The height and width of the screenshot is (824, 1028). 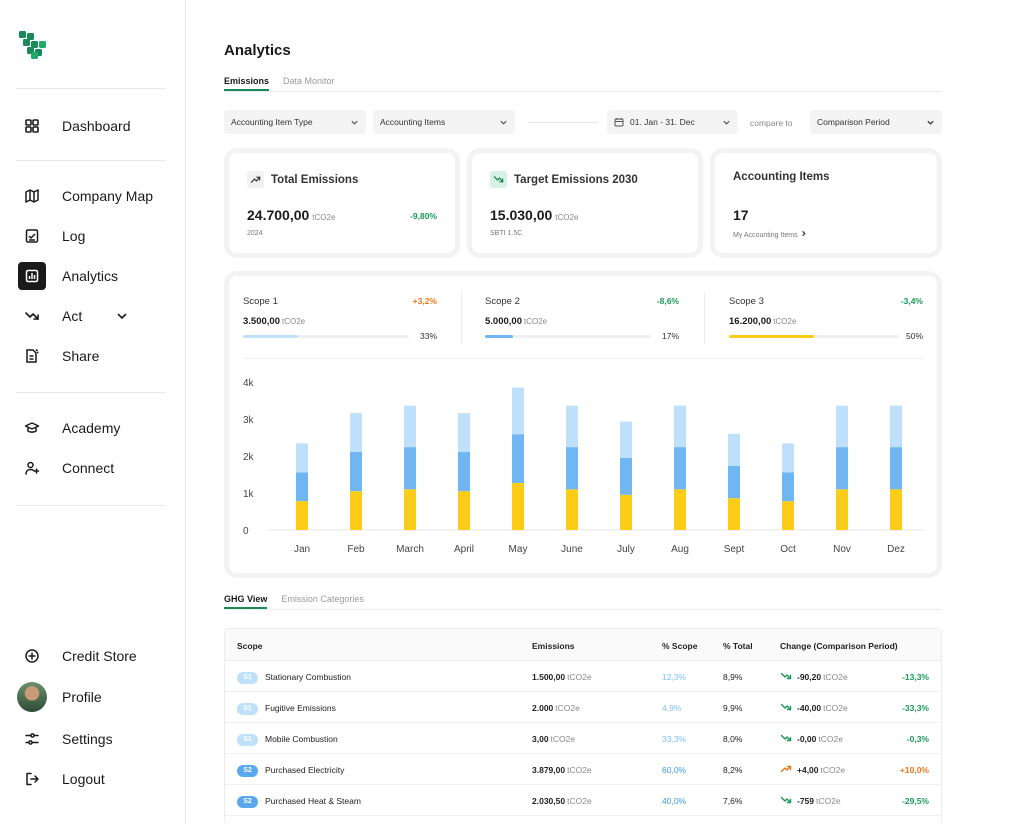 What do you see at coordinates (93, 236) in the screenshot?
I see `sidebar-item-log: Log` at bounding box center [93, 236].